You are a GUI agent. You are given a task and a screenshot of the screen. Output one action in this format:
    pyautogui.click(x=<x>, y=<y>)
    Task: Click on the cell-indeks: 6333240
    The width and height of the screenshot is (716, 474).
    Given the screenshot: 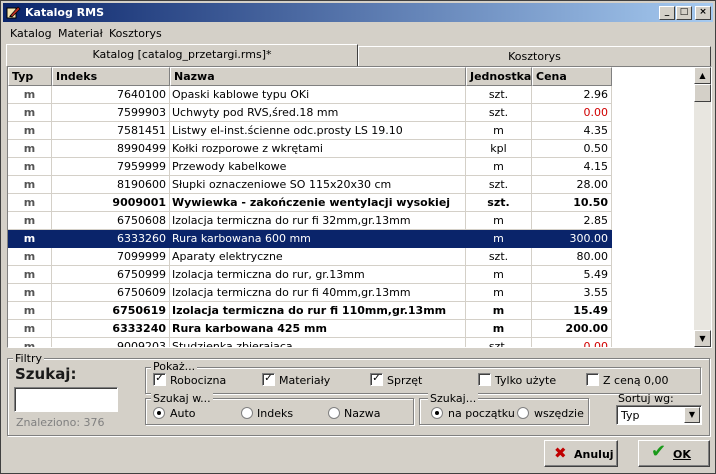 What is the action you would take?
    pyautogui.click(x=111, y=329)
    